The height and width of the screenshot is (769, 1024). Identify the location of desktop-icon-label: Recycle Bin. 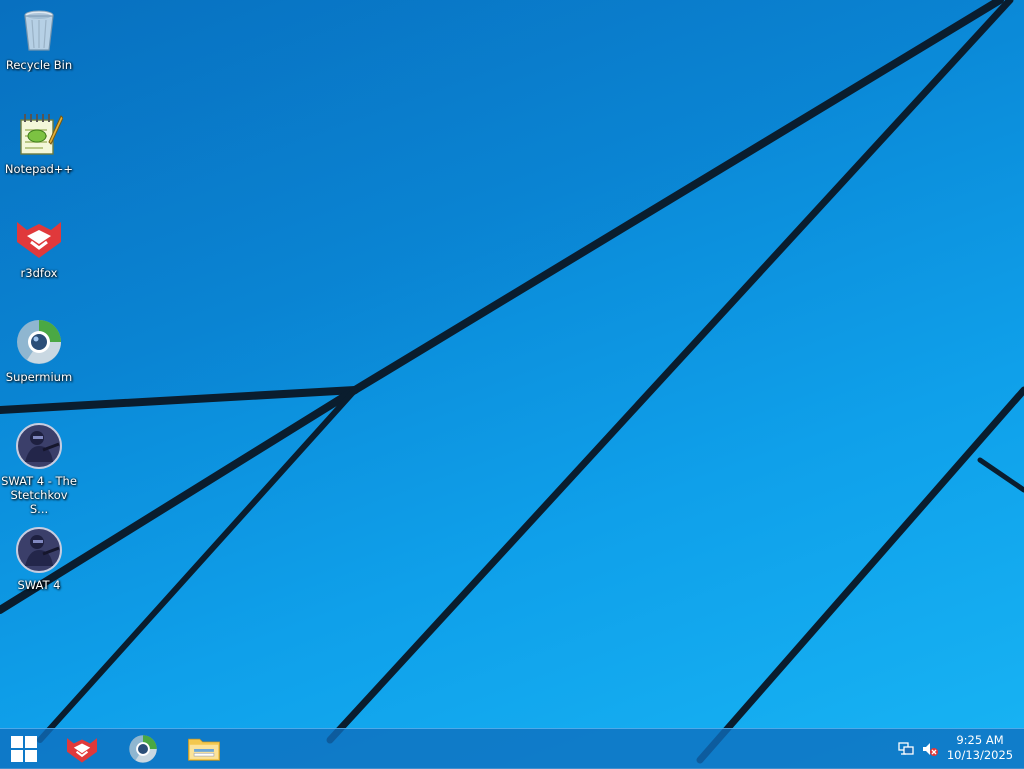
(39, 65).